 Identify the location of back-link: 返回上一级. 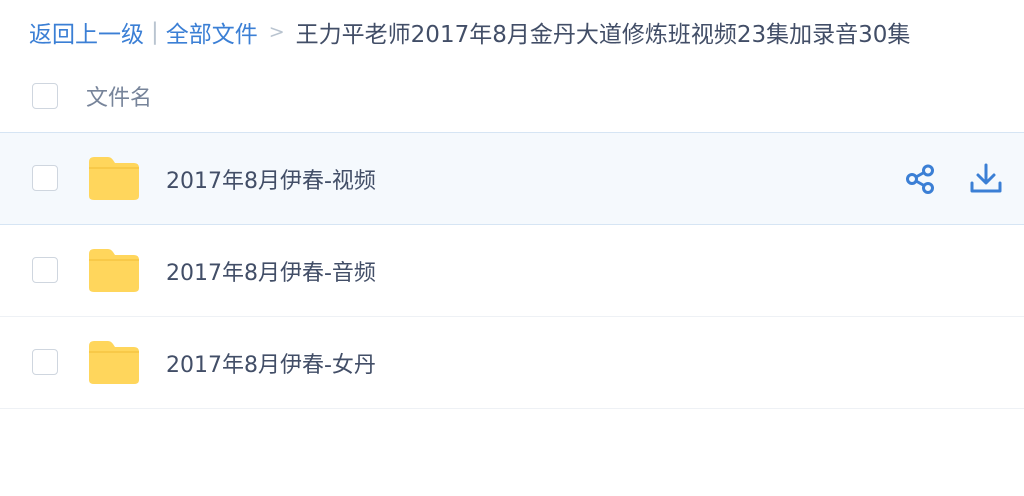
(86, 32).